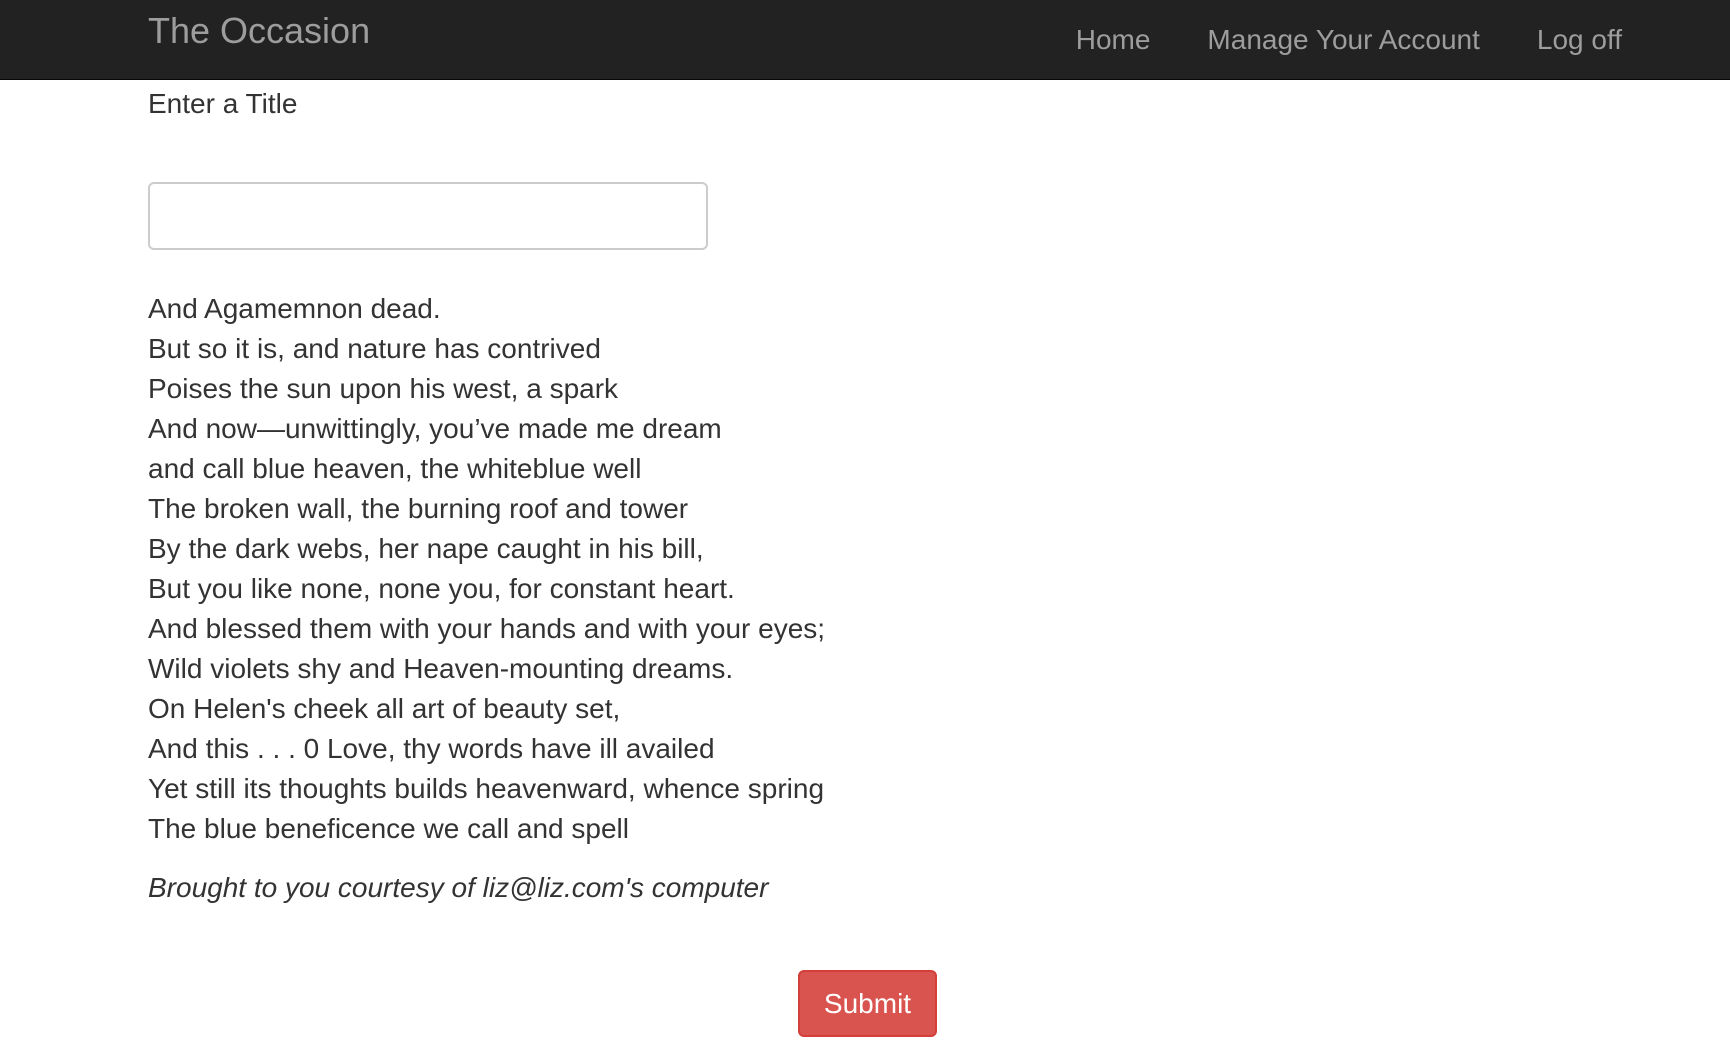  What do you see at coordinates (1579, 40) in the screenshot?
I see `nav-log-off-link: Log off` at bounding box center [1579, 40].